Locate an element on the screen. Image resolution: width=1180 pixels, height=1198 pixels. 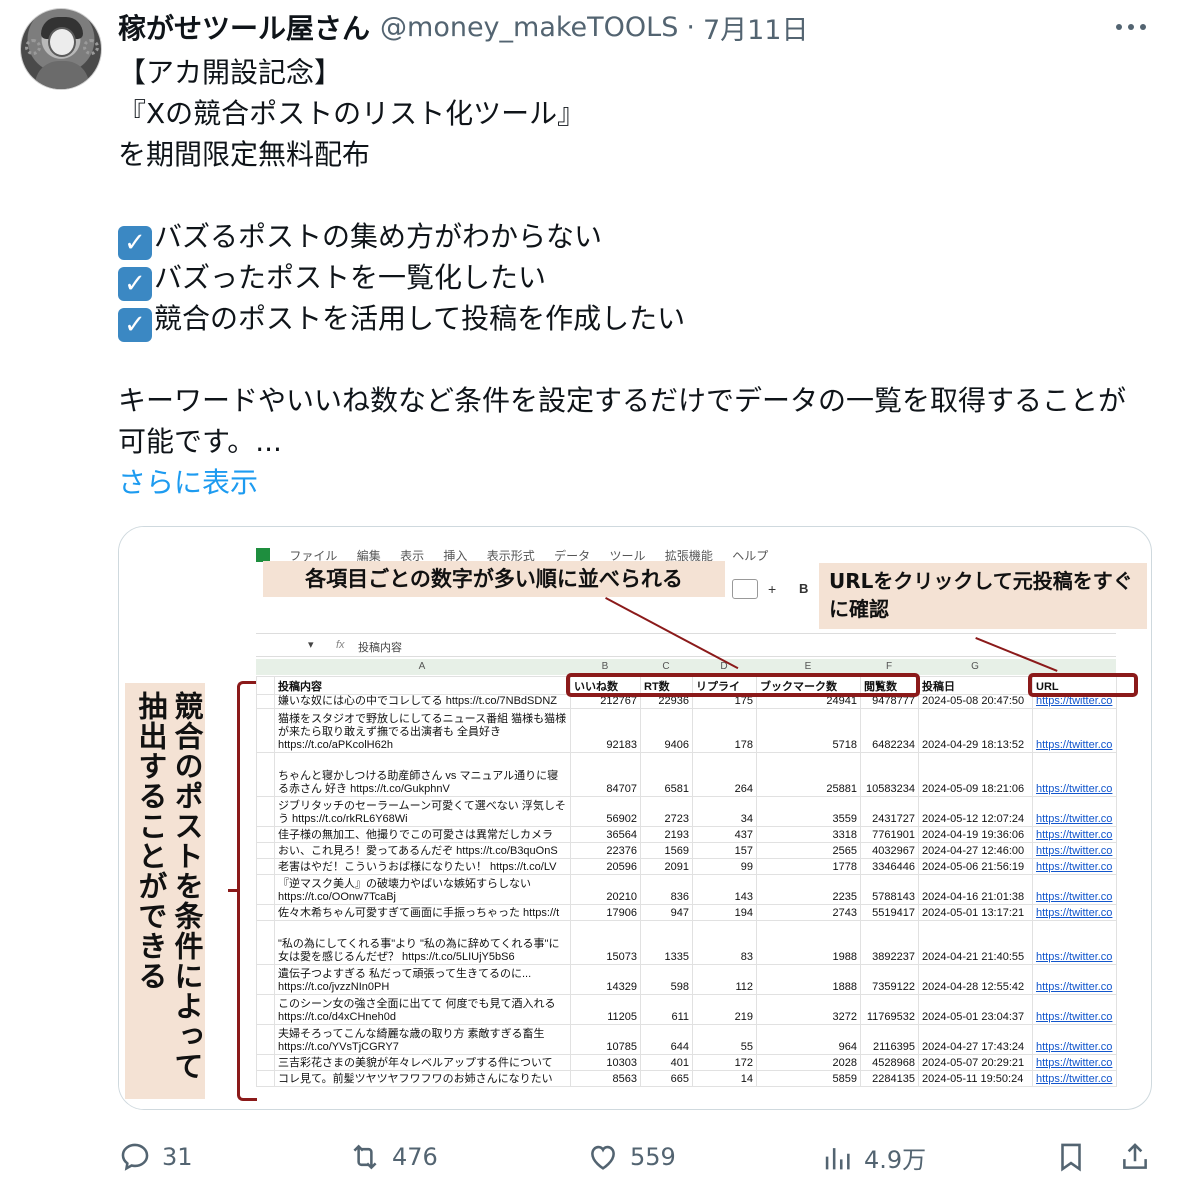
col-letter: E is located at coordinates (808, 666).